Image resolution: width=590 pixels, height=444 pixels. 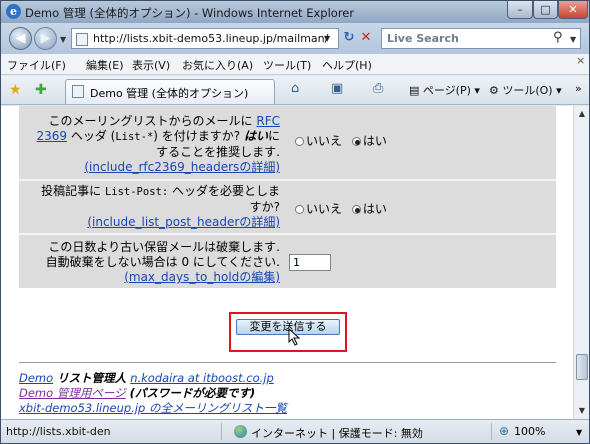 What do you see at coordinates (356, 141) in the screenshot?
I see `radio-yes-rfc2369` at bounding box center [356, 141].